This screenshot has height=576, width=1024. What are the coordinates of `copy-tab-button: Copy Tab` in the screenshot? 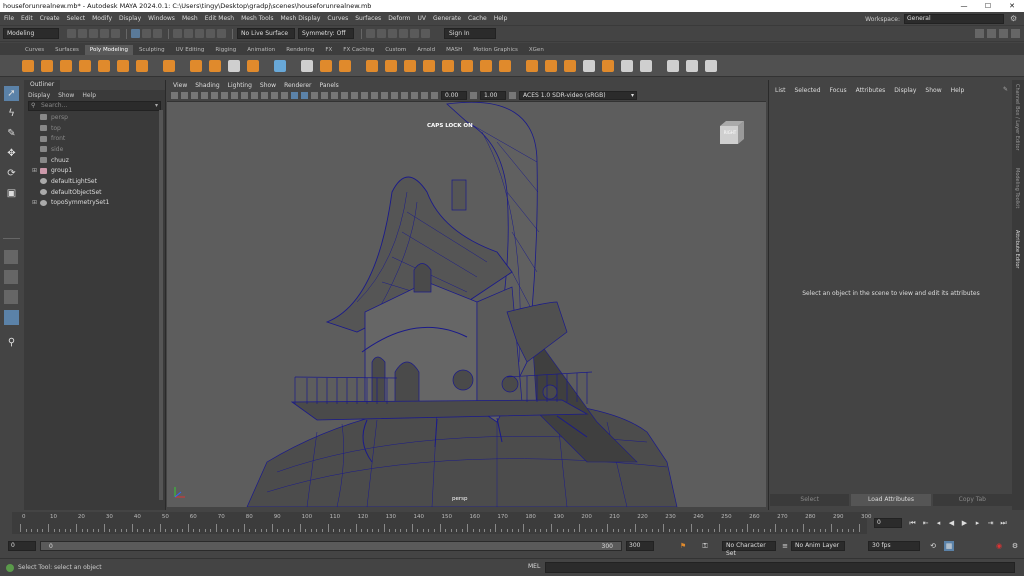 It's located at (972, 500).